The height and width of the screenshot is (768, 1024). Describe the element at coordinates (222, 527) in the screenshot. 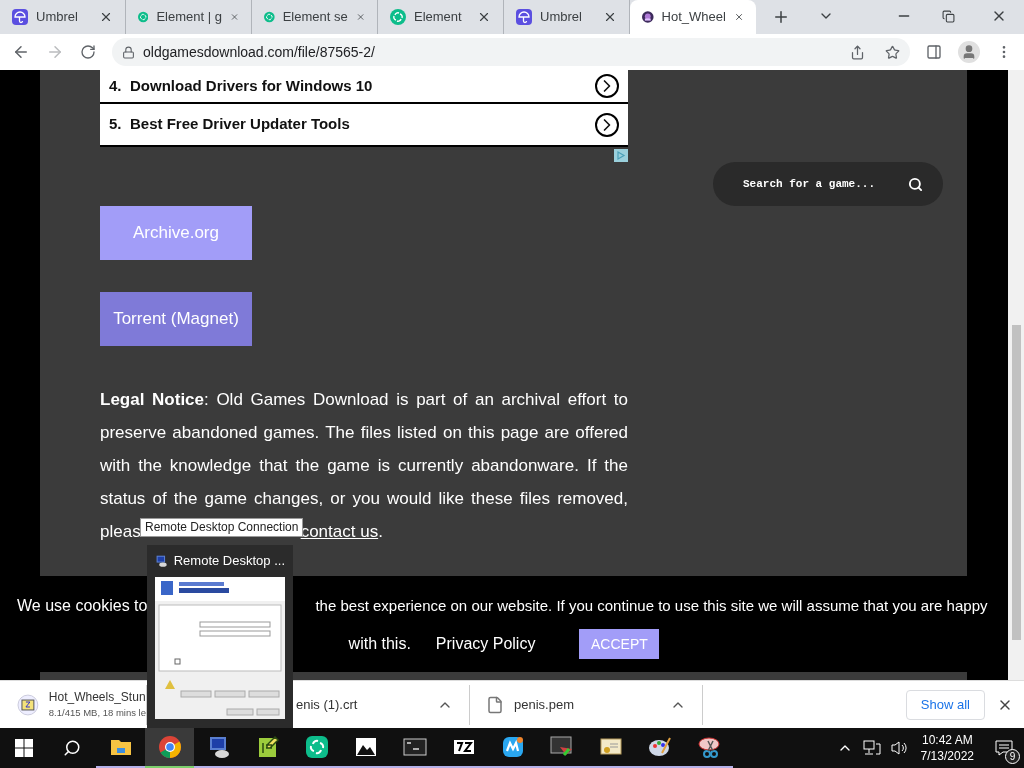

I see `remote-desktop-tooltip: Remote Desktop Connection` at that location.